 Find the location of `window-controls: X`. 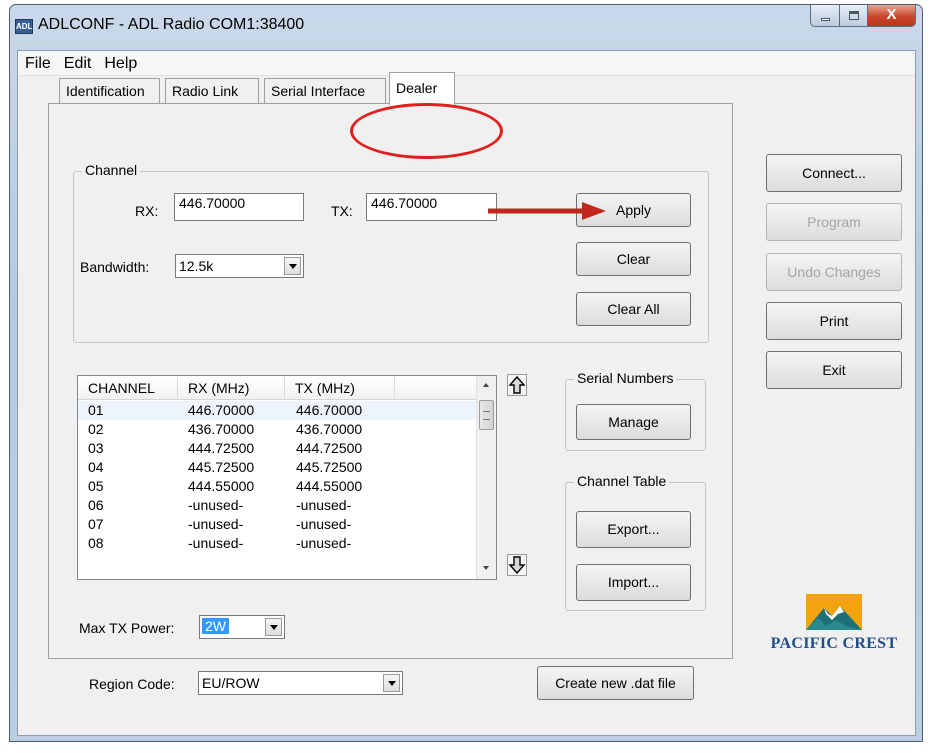

window-controls: X is located at coordinates (863, 16).